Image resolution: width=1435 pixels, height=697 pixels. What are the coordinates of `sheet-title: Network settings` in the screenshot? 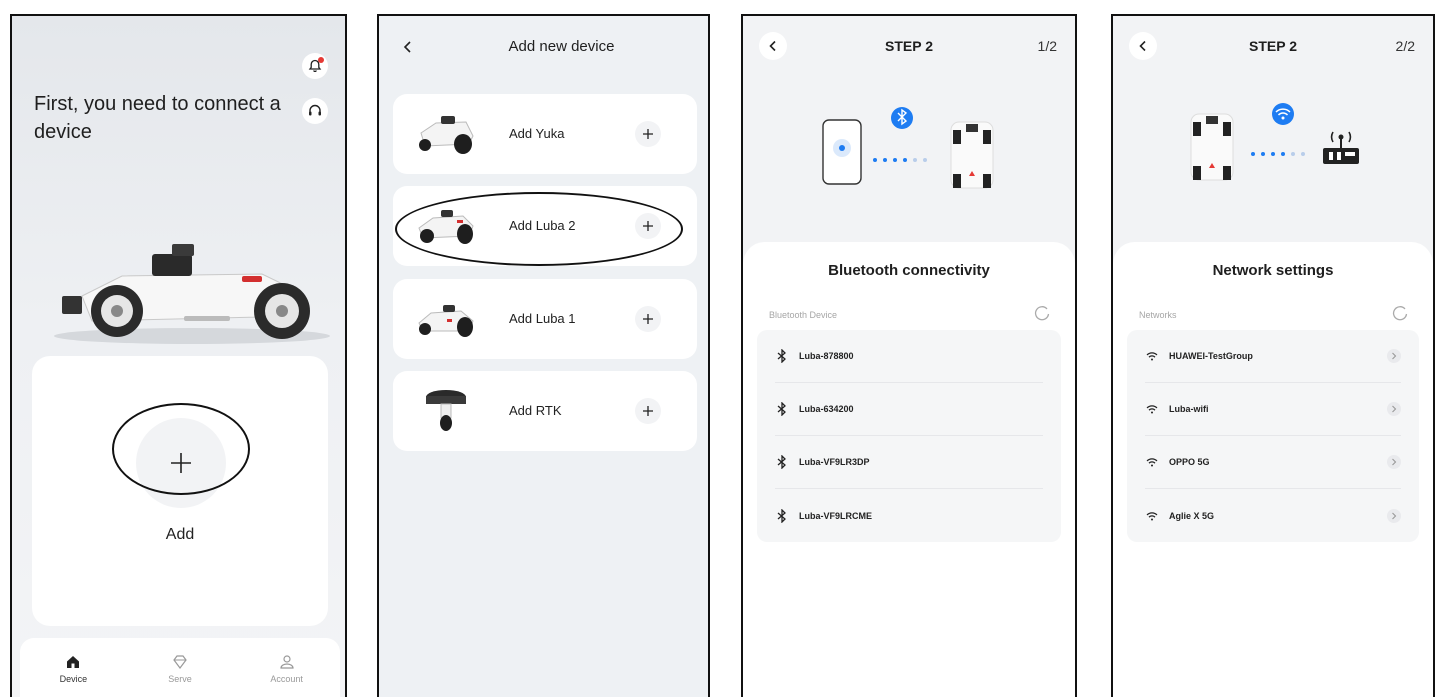 It's located at (1273, 270).